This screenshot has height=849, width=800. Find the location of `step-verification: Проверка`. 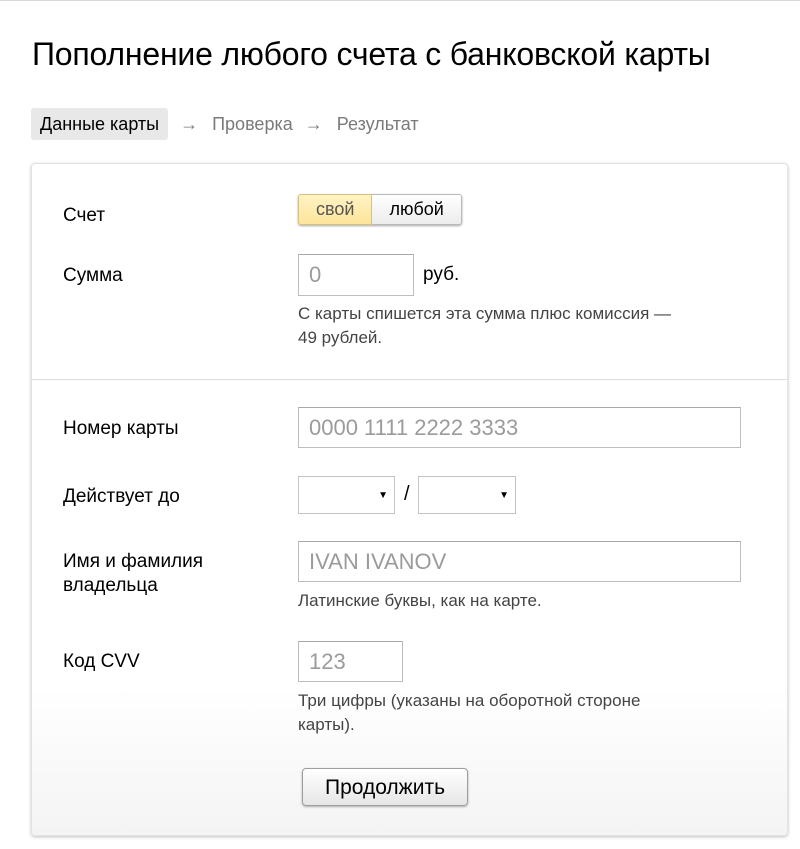

step-verification: Проверка is located at coordinates (252, 123).